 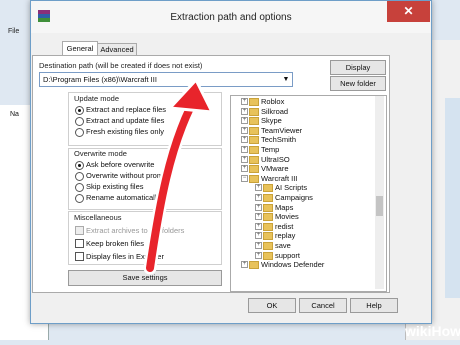 I want to click on watermark-how: How, so click(x=445, y=331).